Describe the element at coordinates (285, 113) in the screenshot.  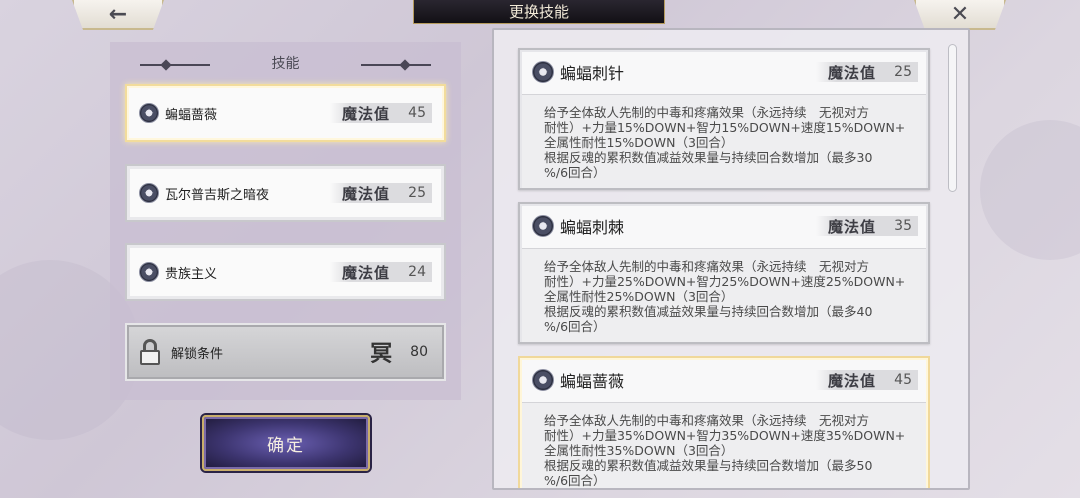
I see `skill-slot-1: ✦ 蝙蝠蔷薇 魔法值 45` at that location.